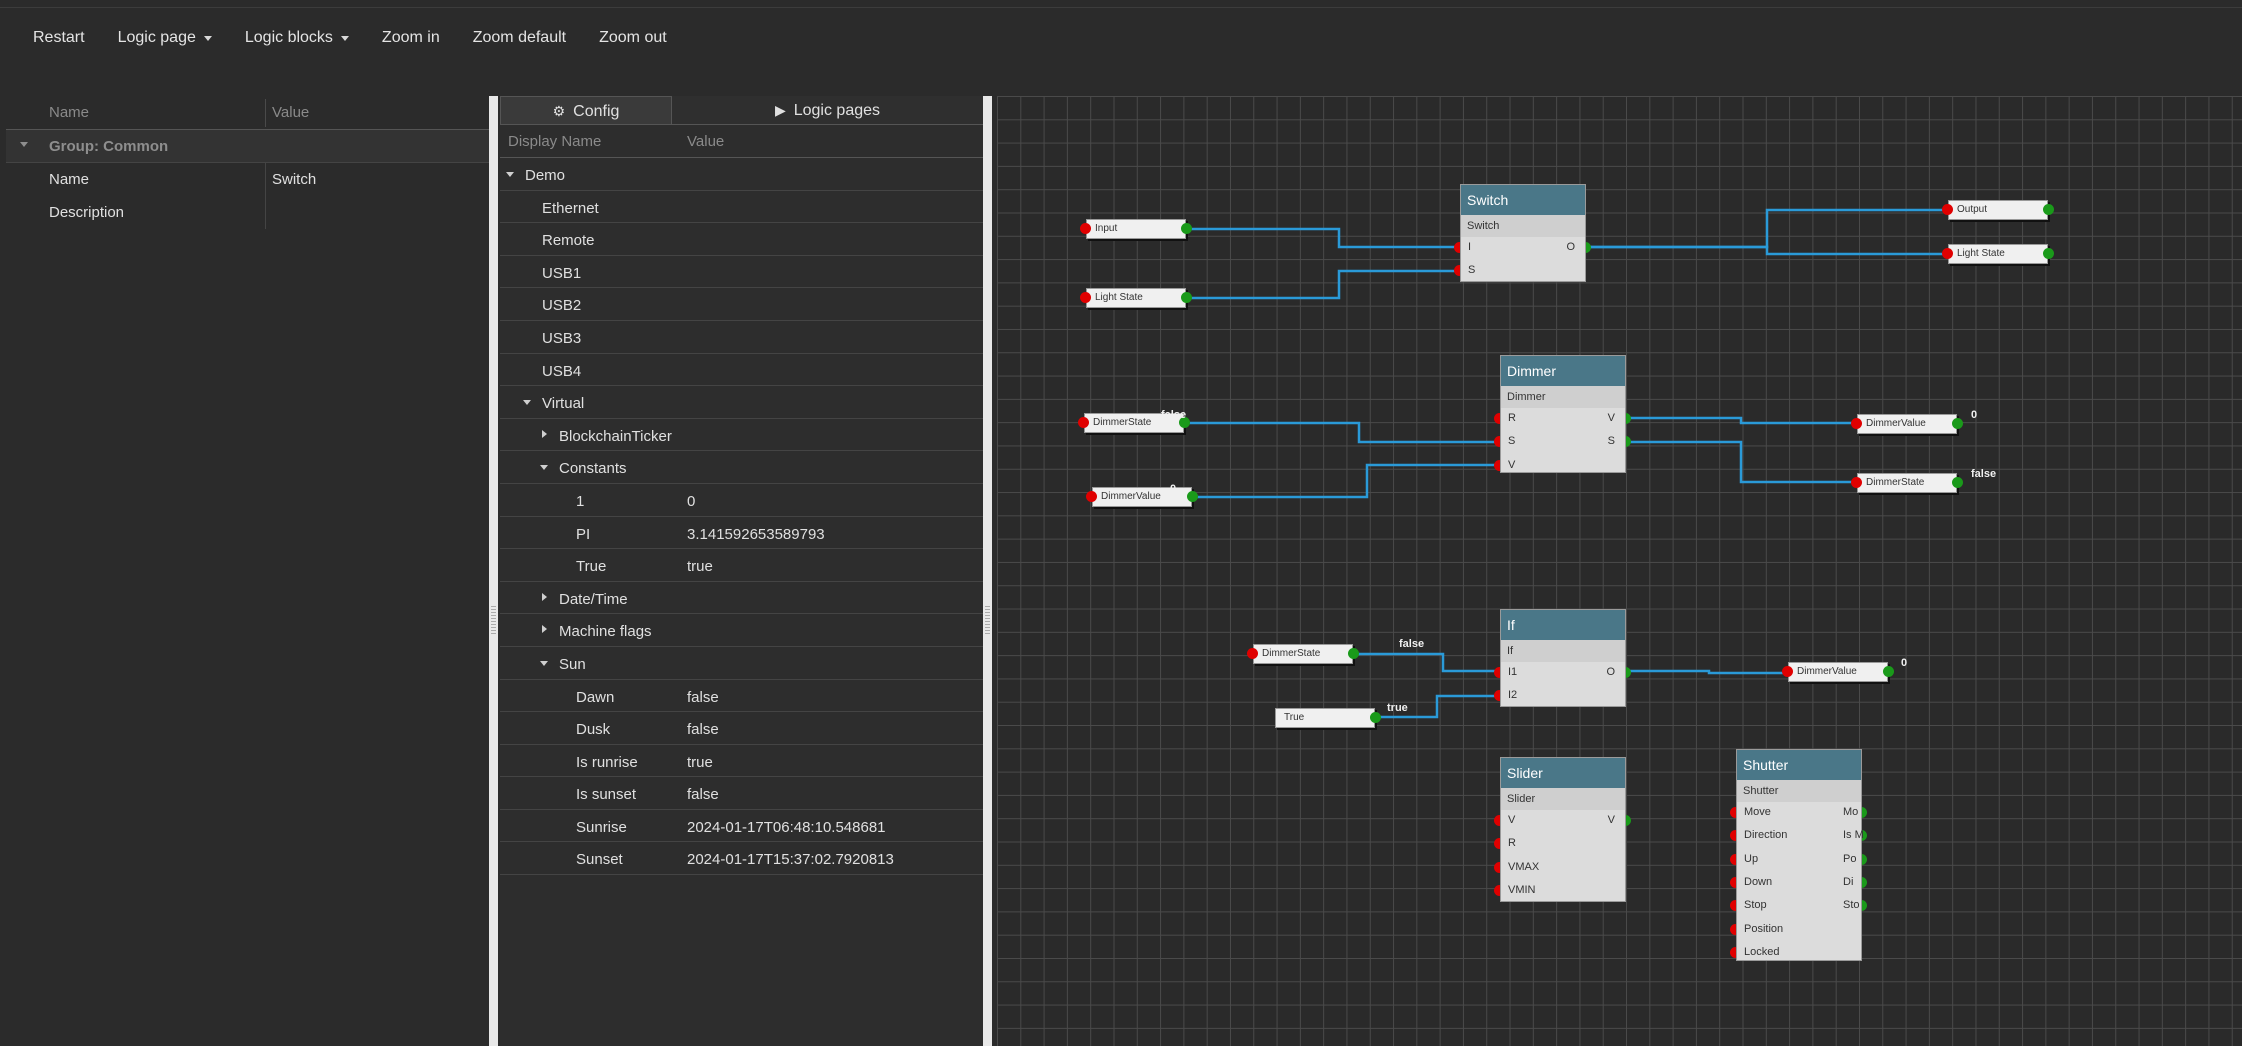 The image size is (2242, 1046). What do you see at coordinates (827, 110) in the screenshot?
I see `tab-logic-pages: ▶ Logic pages` at bounding box center [827, 110].